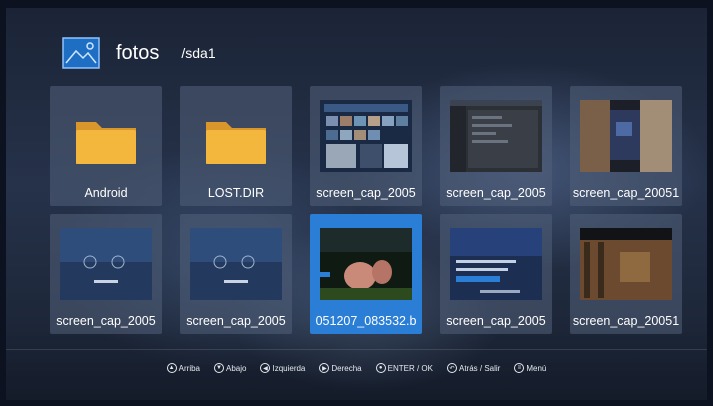  I want to click on right-arrow-icon: ▶, so click(324, 368).